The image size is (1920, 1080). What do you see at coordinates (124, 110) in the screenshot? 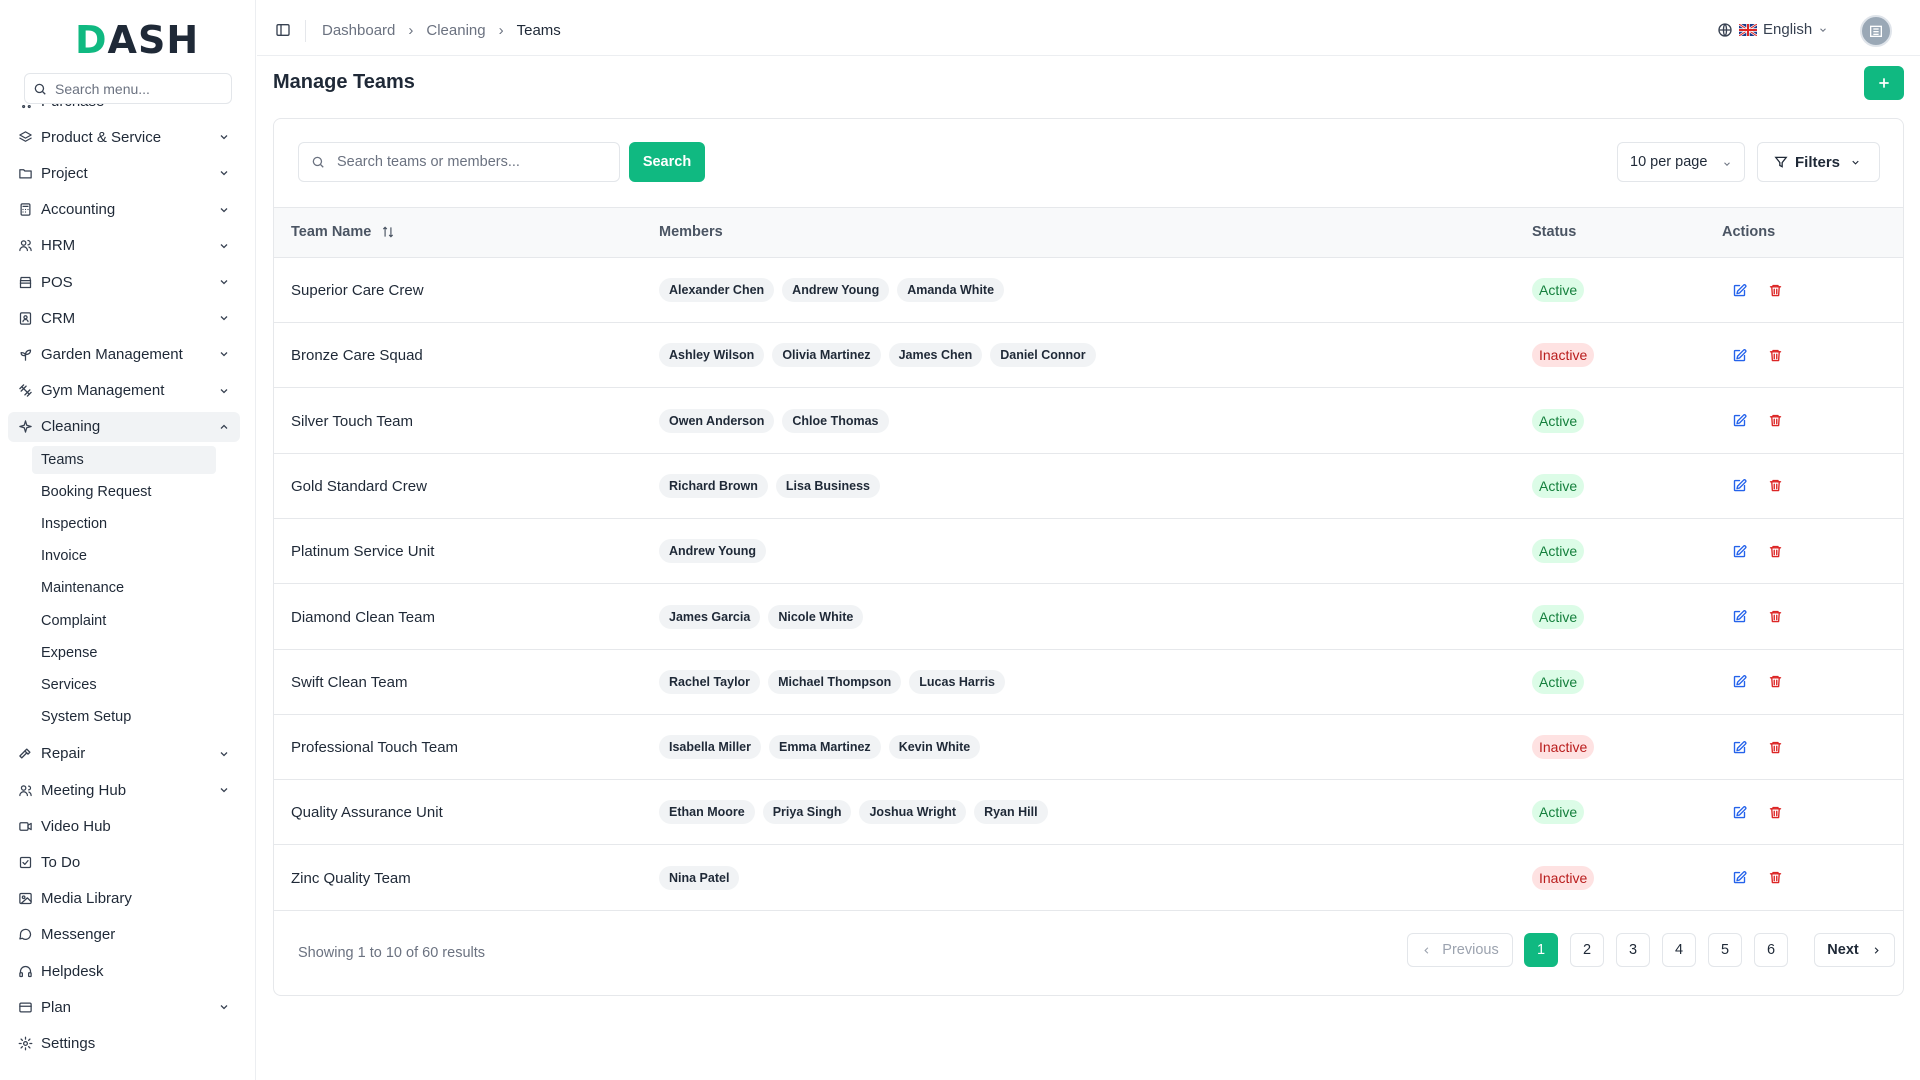
I see `sidebar-item-purchase: Purchase` at bounding box center [124, 110].